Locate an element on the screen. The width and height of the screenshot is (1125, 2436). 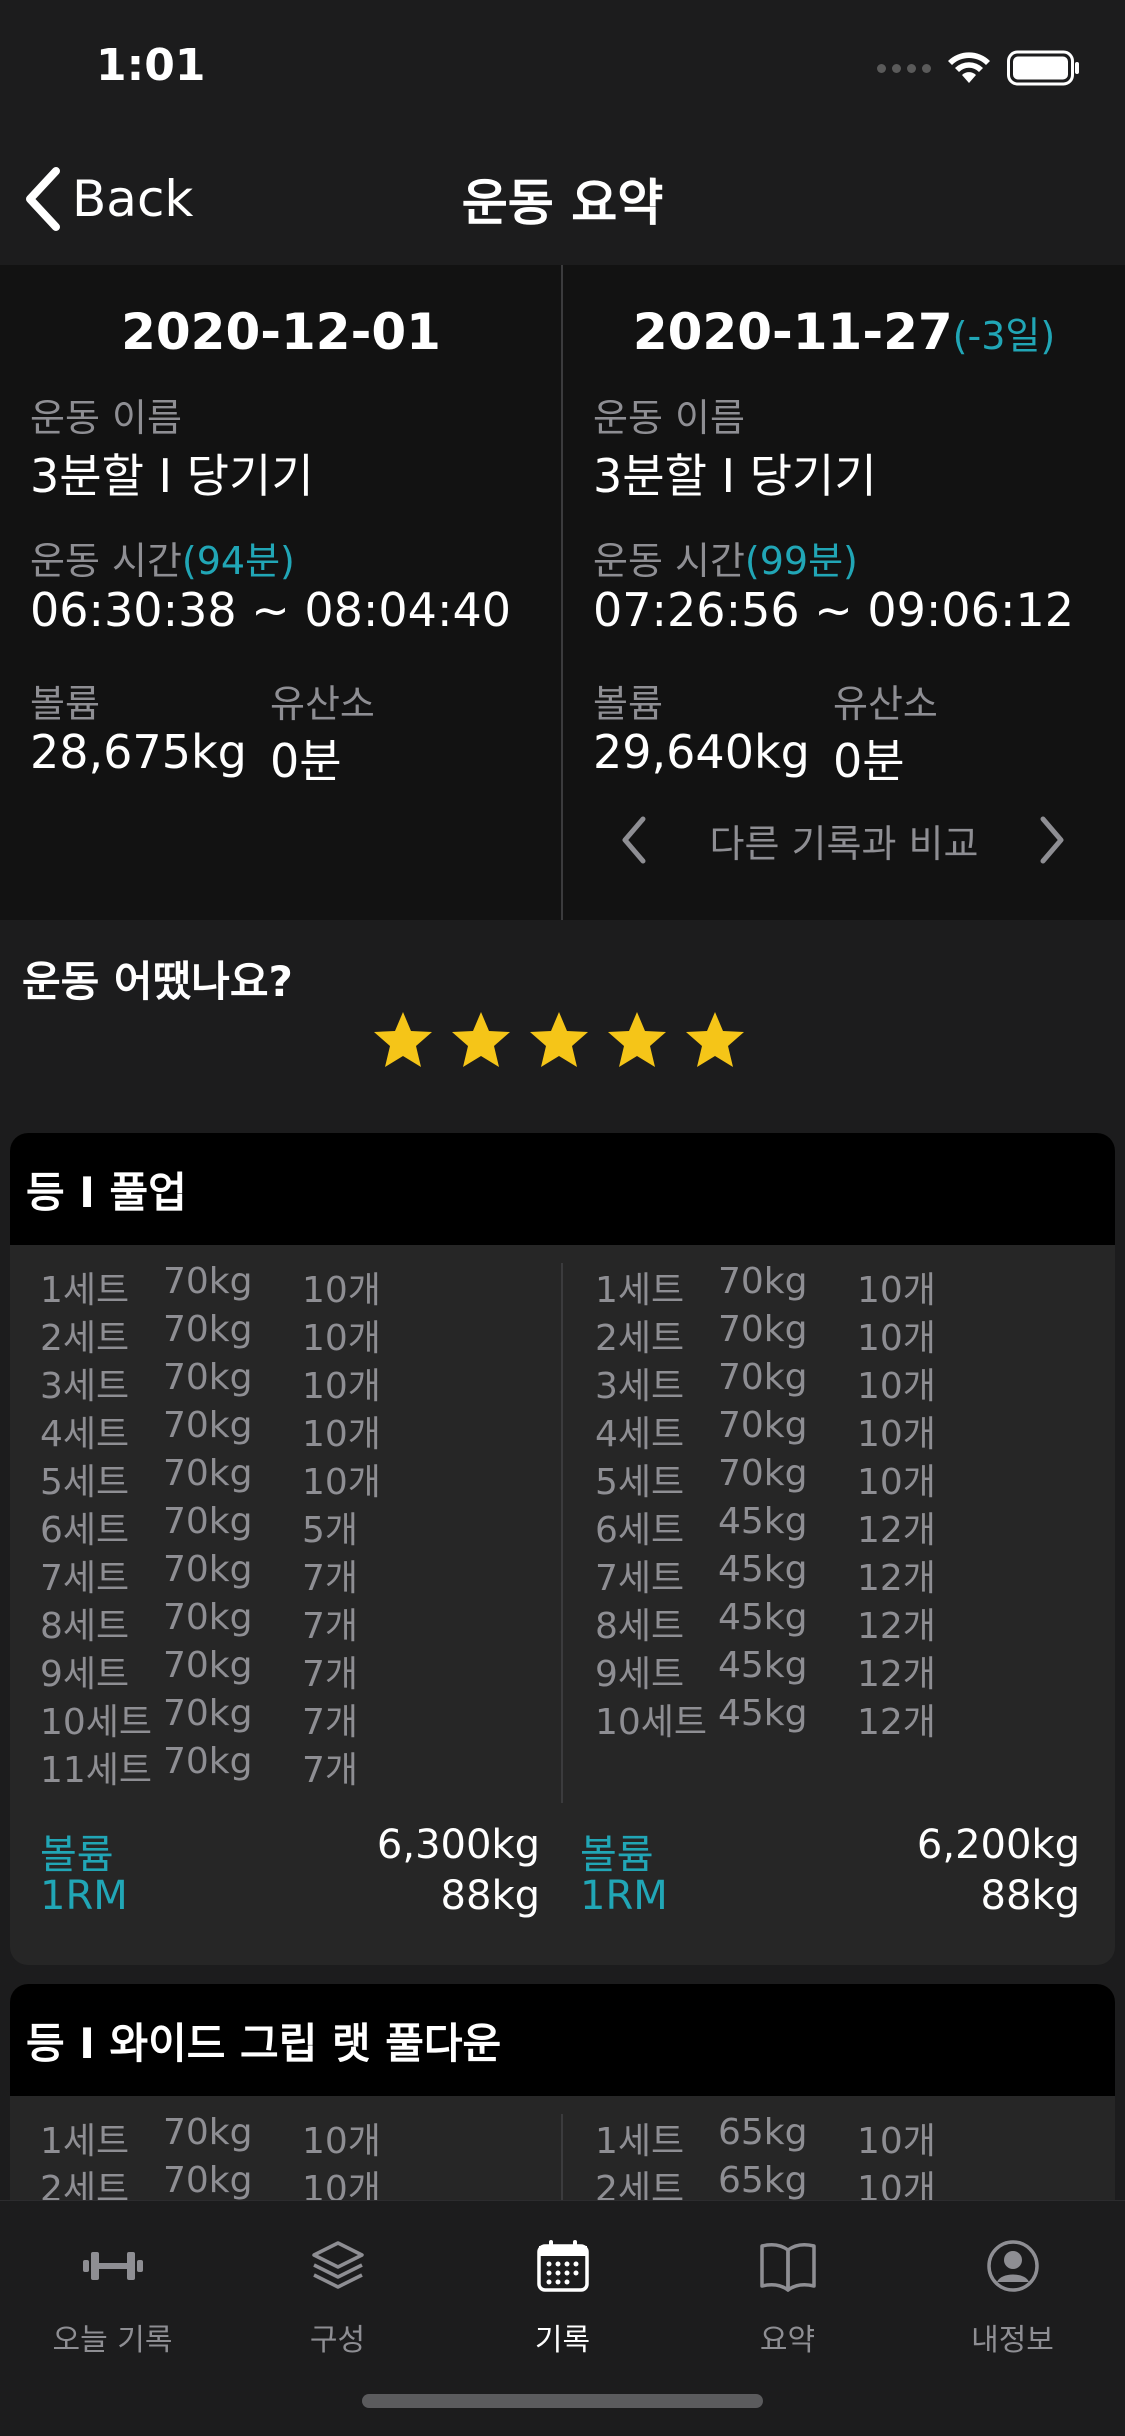
set-number: 5세트 is located at coordinates (85, 1482).